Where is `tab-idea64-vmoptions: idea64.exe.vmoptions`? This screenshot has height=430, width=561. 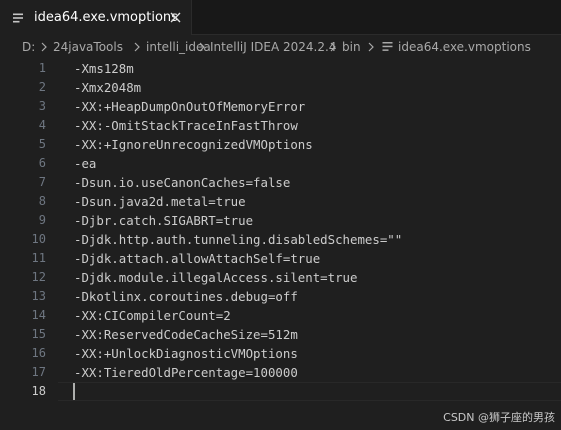 tab-idea64-vmoptions: idea64.exe.vmoptions is located at coordinates (96, 17).